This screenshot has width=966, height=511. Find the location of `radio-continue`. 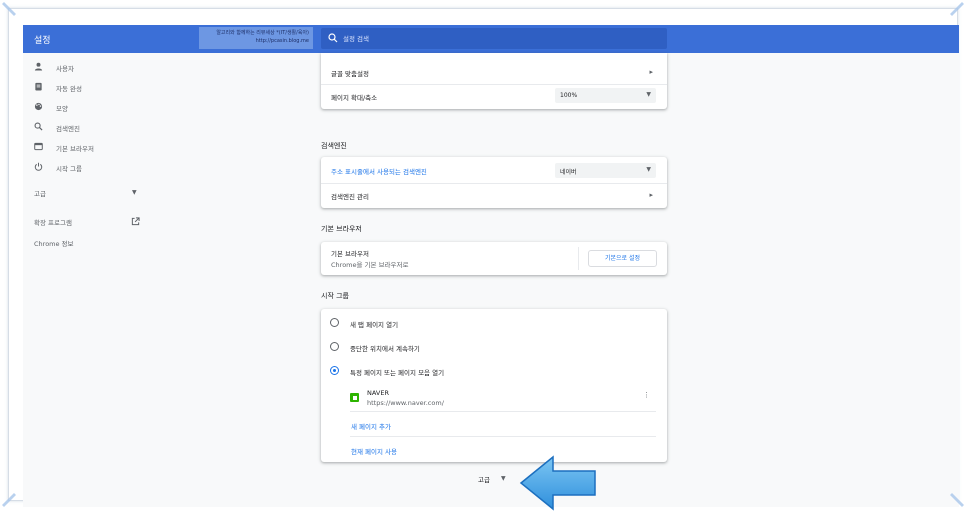

radio-continue is located at coordinates (334, 346).